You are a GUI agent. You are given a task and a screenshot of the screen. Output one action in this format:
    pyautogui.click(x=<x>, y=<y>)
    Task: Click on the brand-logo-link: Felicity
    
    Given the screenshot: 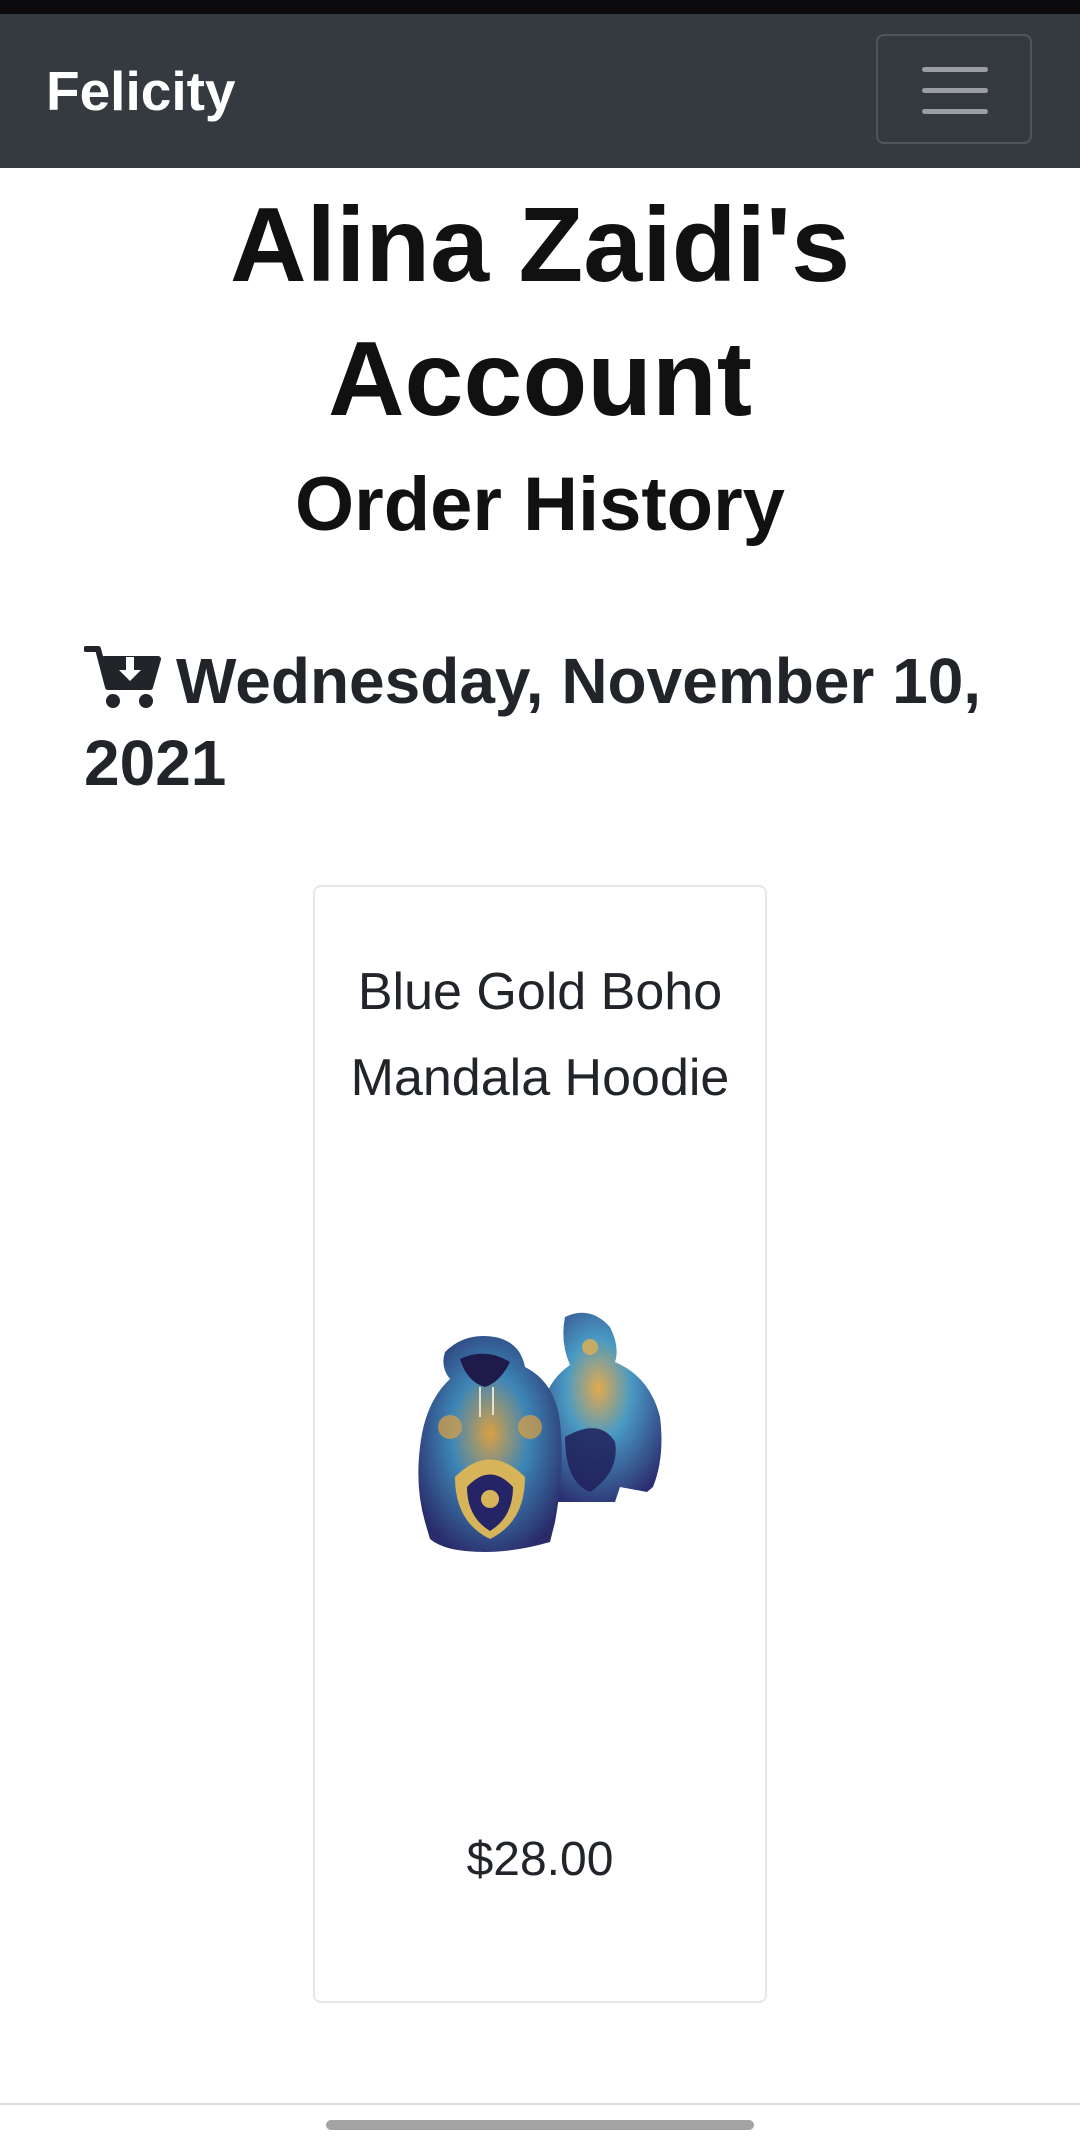 What is the action you would take?
    pyautogui.click(x=141, y=91)
    